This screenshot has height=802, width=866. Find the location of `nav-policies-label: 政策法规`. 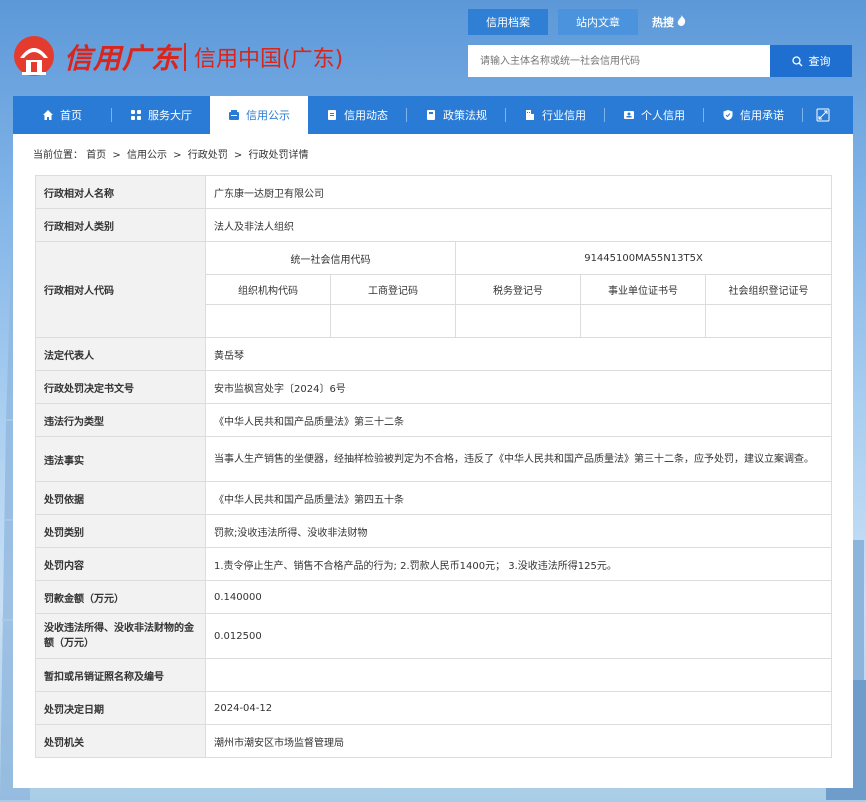

nav-policies-label: 政策法规 is located at coordinates (465, 115).